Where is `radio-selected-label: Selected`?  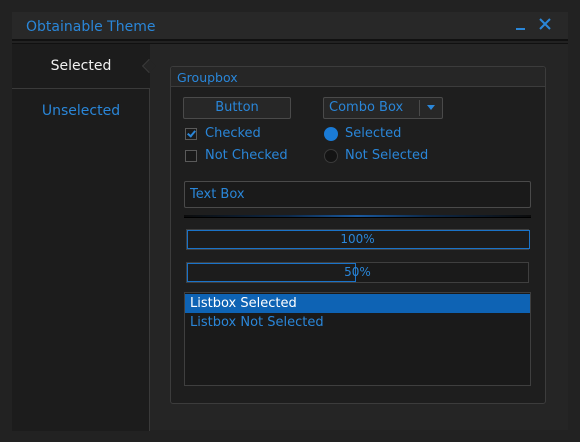 radio-selected-label: Selected is located at coordinates (373, 133).